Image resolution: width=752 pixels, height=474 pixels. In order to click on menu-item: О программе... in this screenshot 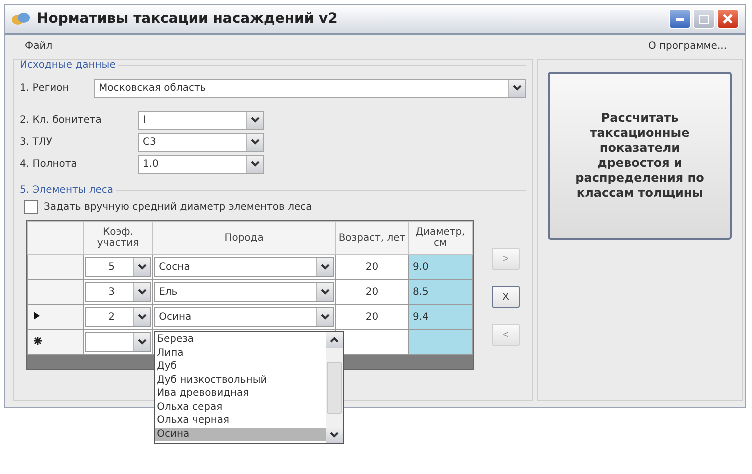, I will do `click(687, 46)`.